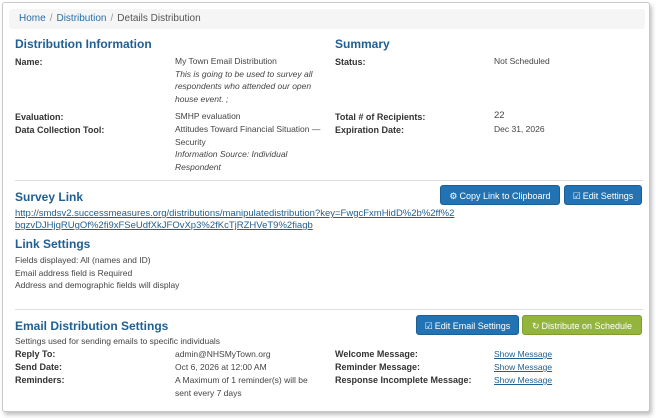  What do you see at coordinates (226, 61) in the screenshot?
I see `name-value: My Town Email Distribution` at bounding box center [226, 61].